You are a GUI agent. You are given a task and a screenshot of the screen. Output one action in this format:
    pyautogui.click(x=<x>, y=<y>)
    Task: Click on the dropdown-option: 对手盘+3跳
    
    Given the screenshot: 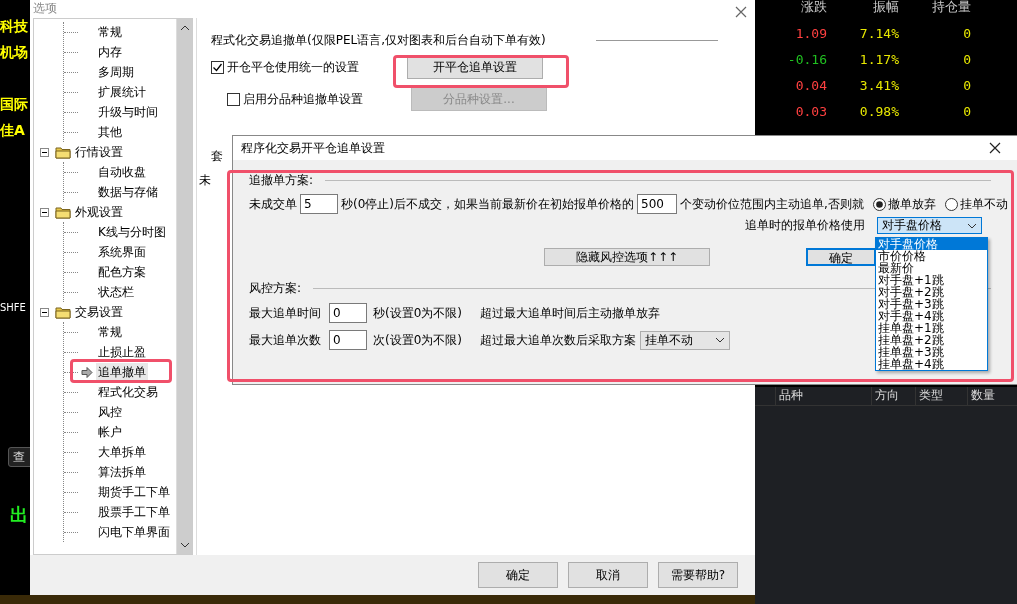 What is the action you would take?
    pyautogui.click(x=931, y=304)
    